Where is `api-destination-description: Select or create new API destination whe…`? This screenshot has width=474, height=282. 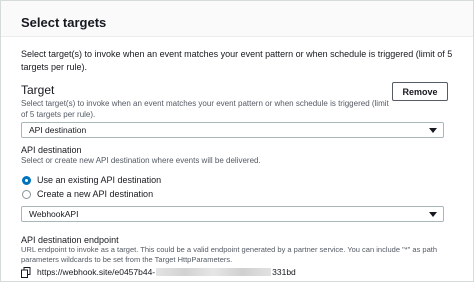 api-destination-description: Select or create new API destination whe… is located at coordinates (141, 160).